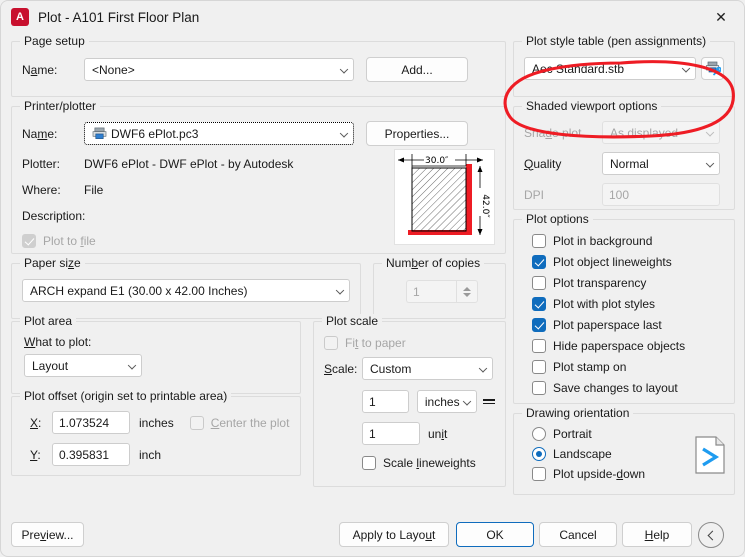  Describe the element at coordinates (599, 474) in the screenshot. I see `plot-upside-down-label: Plot upside-down` at that location.